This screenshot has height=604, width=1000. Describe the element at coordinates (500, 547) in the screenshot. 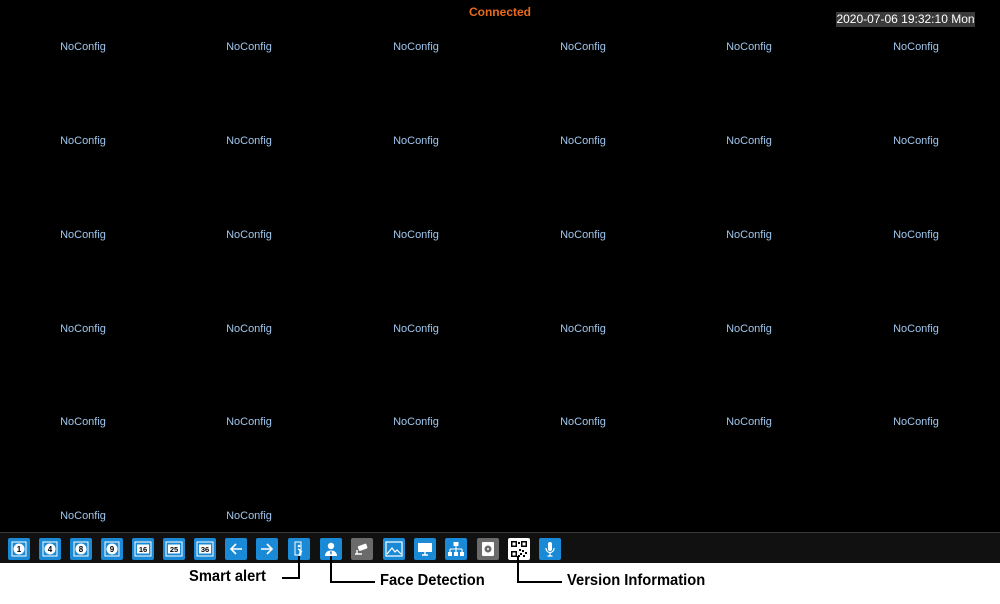

I see `bottom-toolbar: 1 4 8 9 16 25 36` at that location.